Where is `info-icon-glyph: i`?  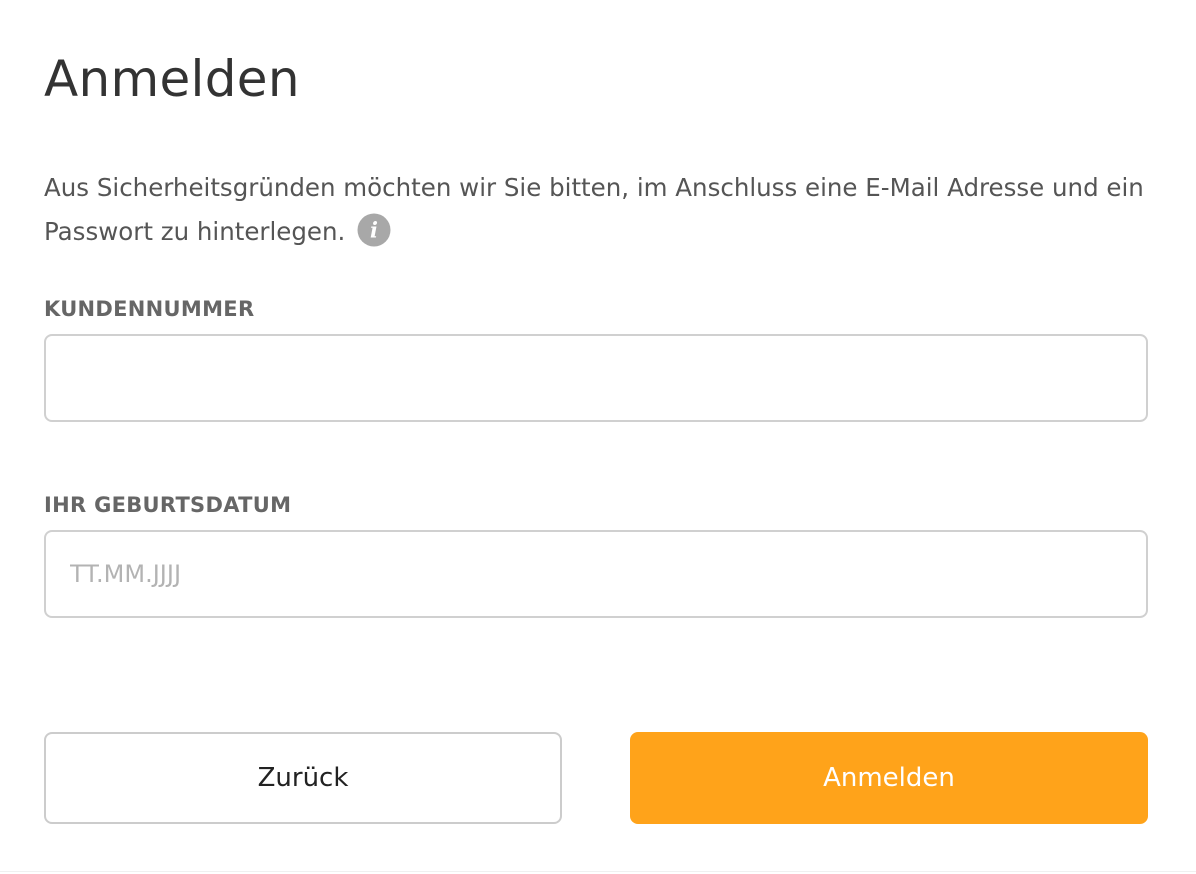
info-icon-glyph: i is located at coordinates (374, 230).